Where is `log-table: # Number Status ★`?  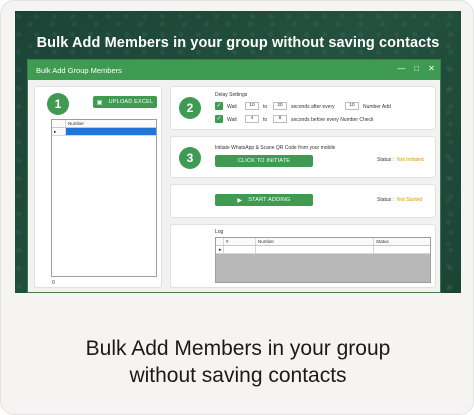 log-table: # Number Status ★ is located at coordinates (323, 260).